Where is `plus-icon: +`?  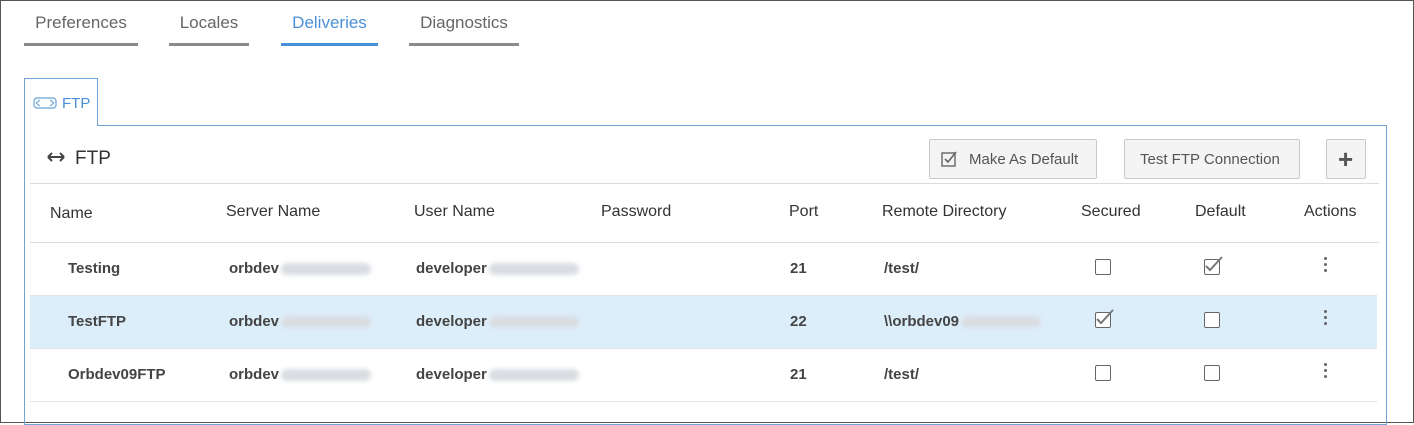 plus-icon: + is located at coordinates (1346, 159).